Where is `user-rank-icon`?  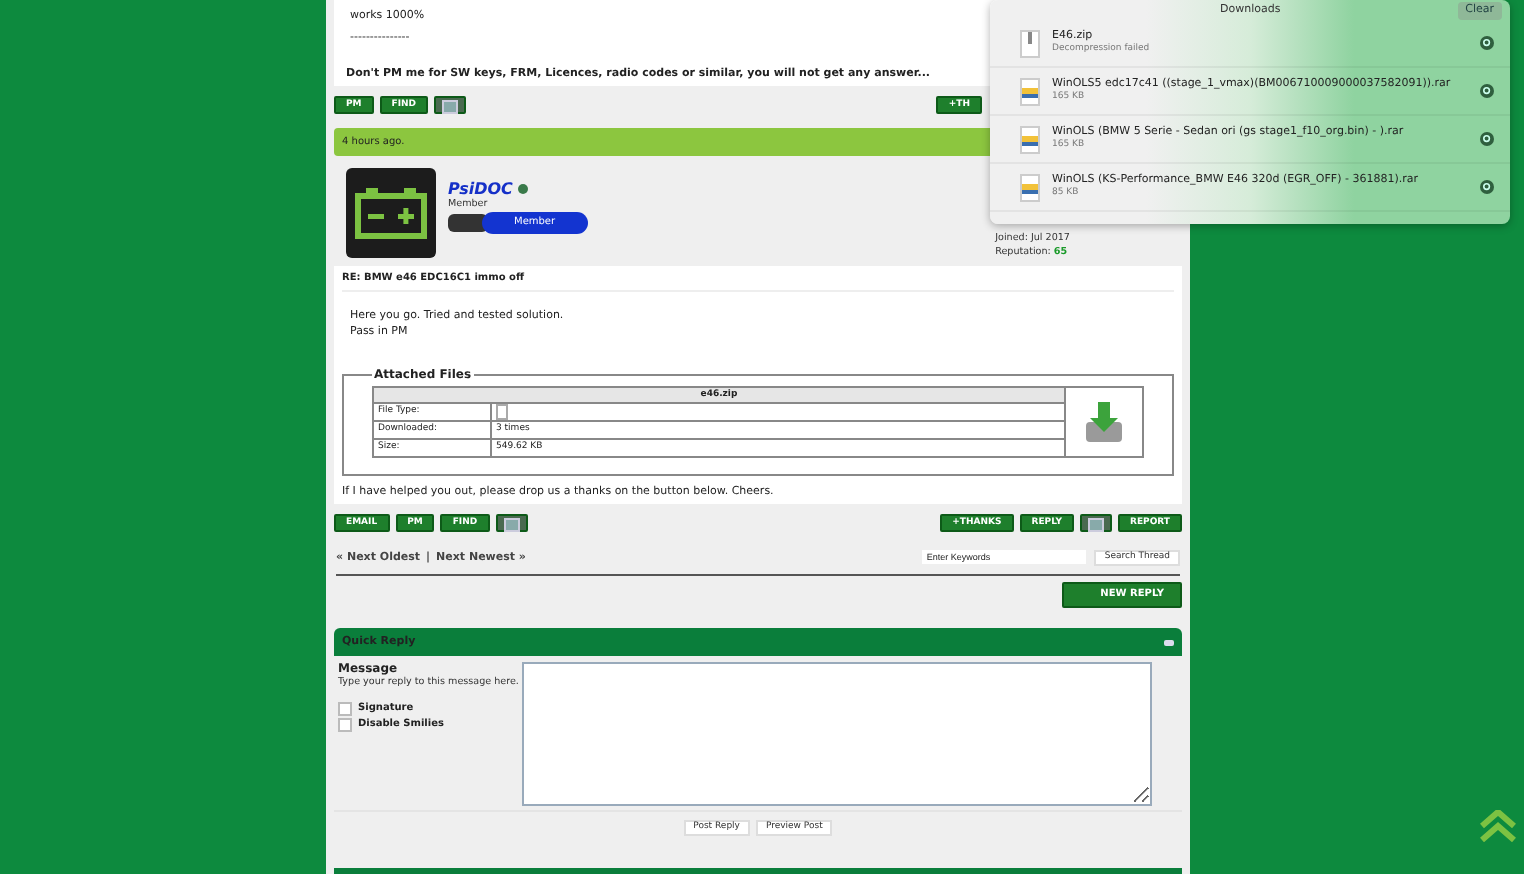
user-rank-icon is located at coordinates (468, 223).